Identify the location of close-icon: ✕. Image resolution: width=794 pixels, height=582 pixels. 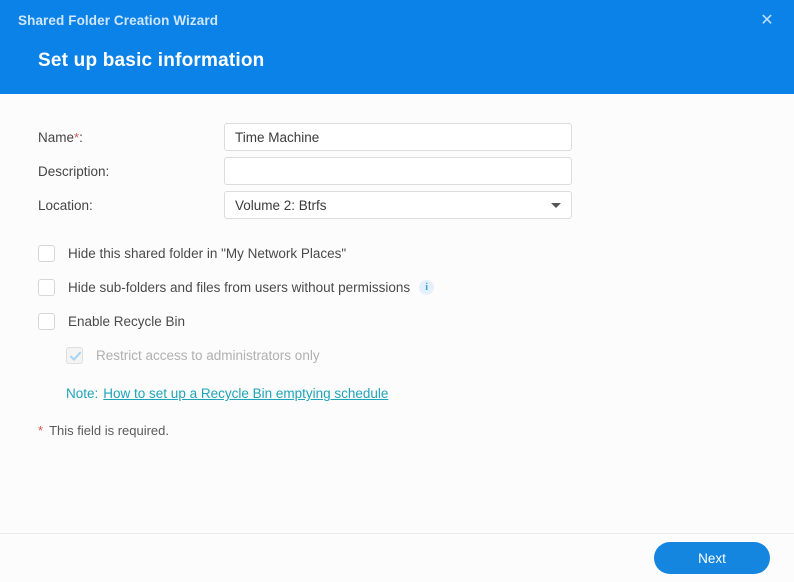
(767, 21).